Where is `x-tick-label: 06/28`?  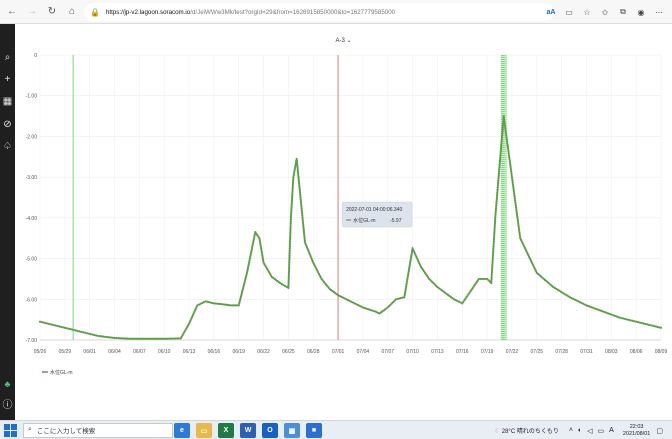
x-tick-label: 06/28 is located at coordinates (313, 352).